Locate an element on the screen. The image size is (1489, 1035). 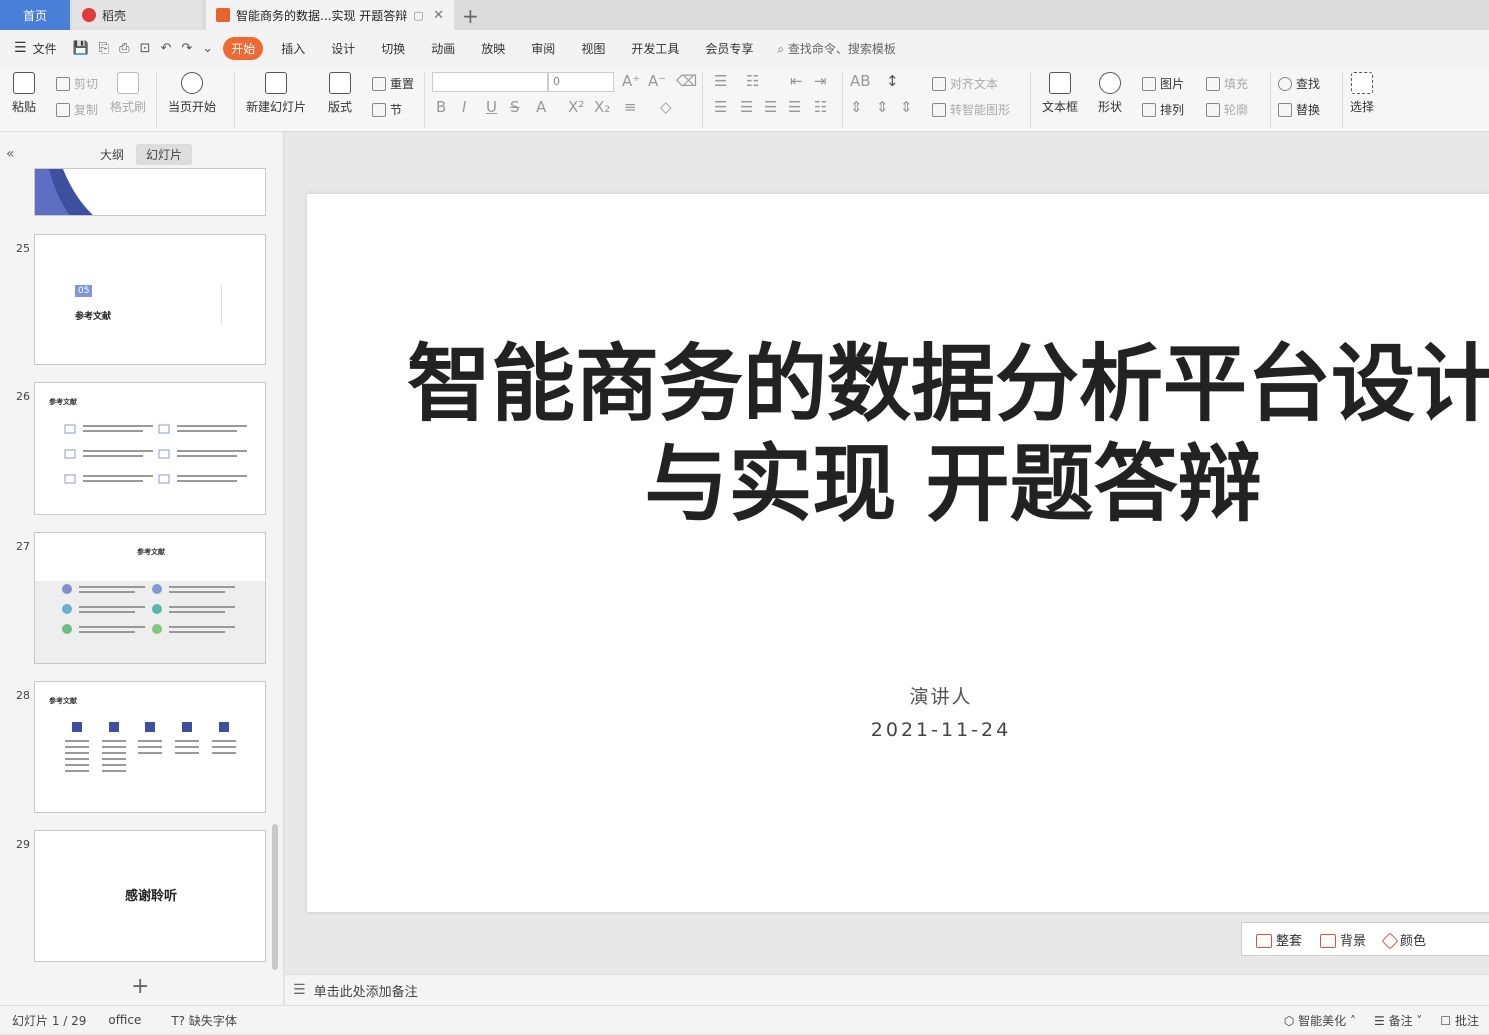
menu-tab-start: 开始 is located at coordinates (243, 48).